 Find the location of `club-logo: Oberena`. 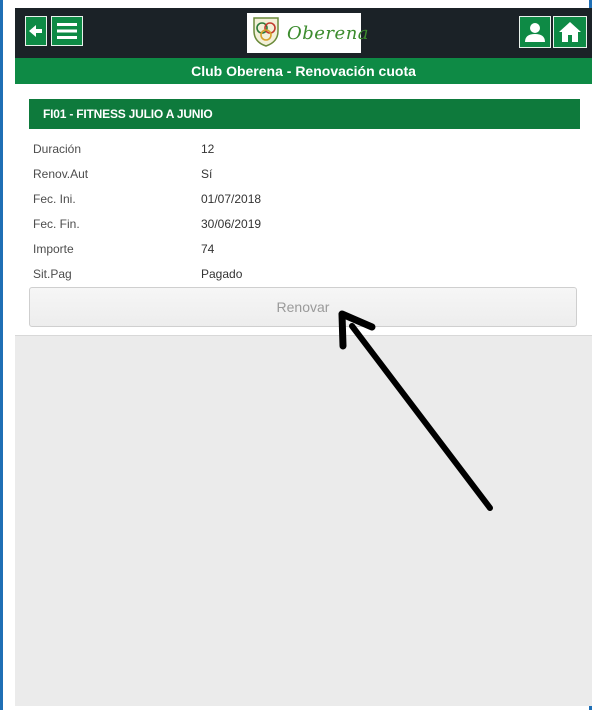

club-logo: Oberena is located at coordinates (308, 33).